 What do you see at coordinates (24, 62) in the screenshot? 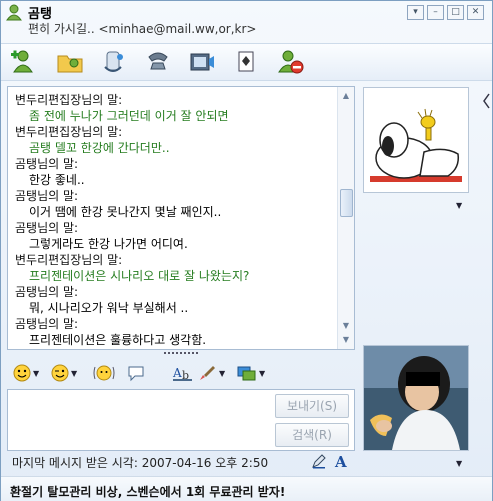
I see `add-user-icon` at bounding box center [24, 62].